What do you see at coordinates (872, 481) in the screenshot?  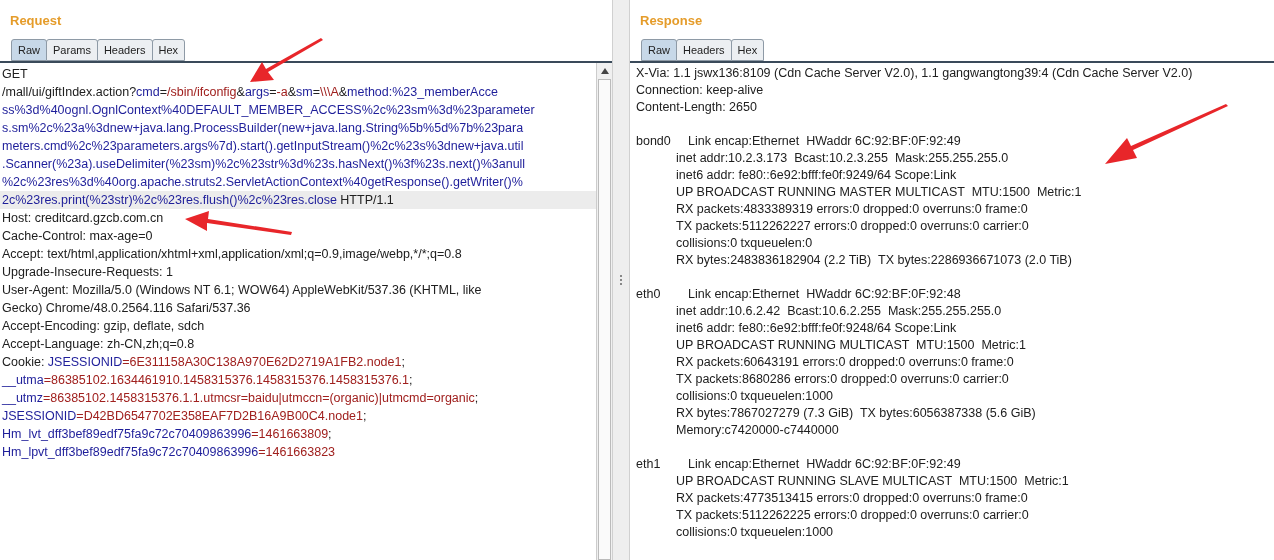 I see `response-line: UP BROADCAST RUNNING SLAVE MULTICAST MTU:1500 Metric:1` at bounding box center [872, 481].